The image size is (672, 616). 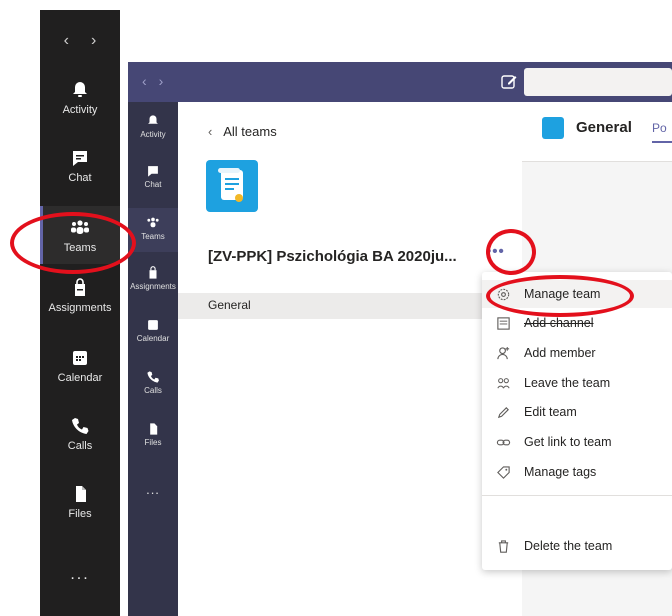 What do you see at coordinates (80, 178) in the screenshot?
I see `outer-rail-label: Chat` at bounding box center [80, 178].